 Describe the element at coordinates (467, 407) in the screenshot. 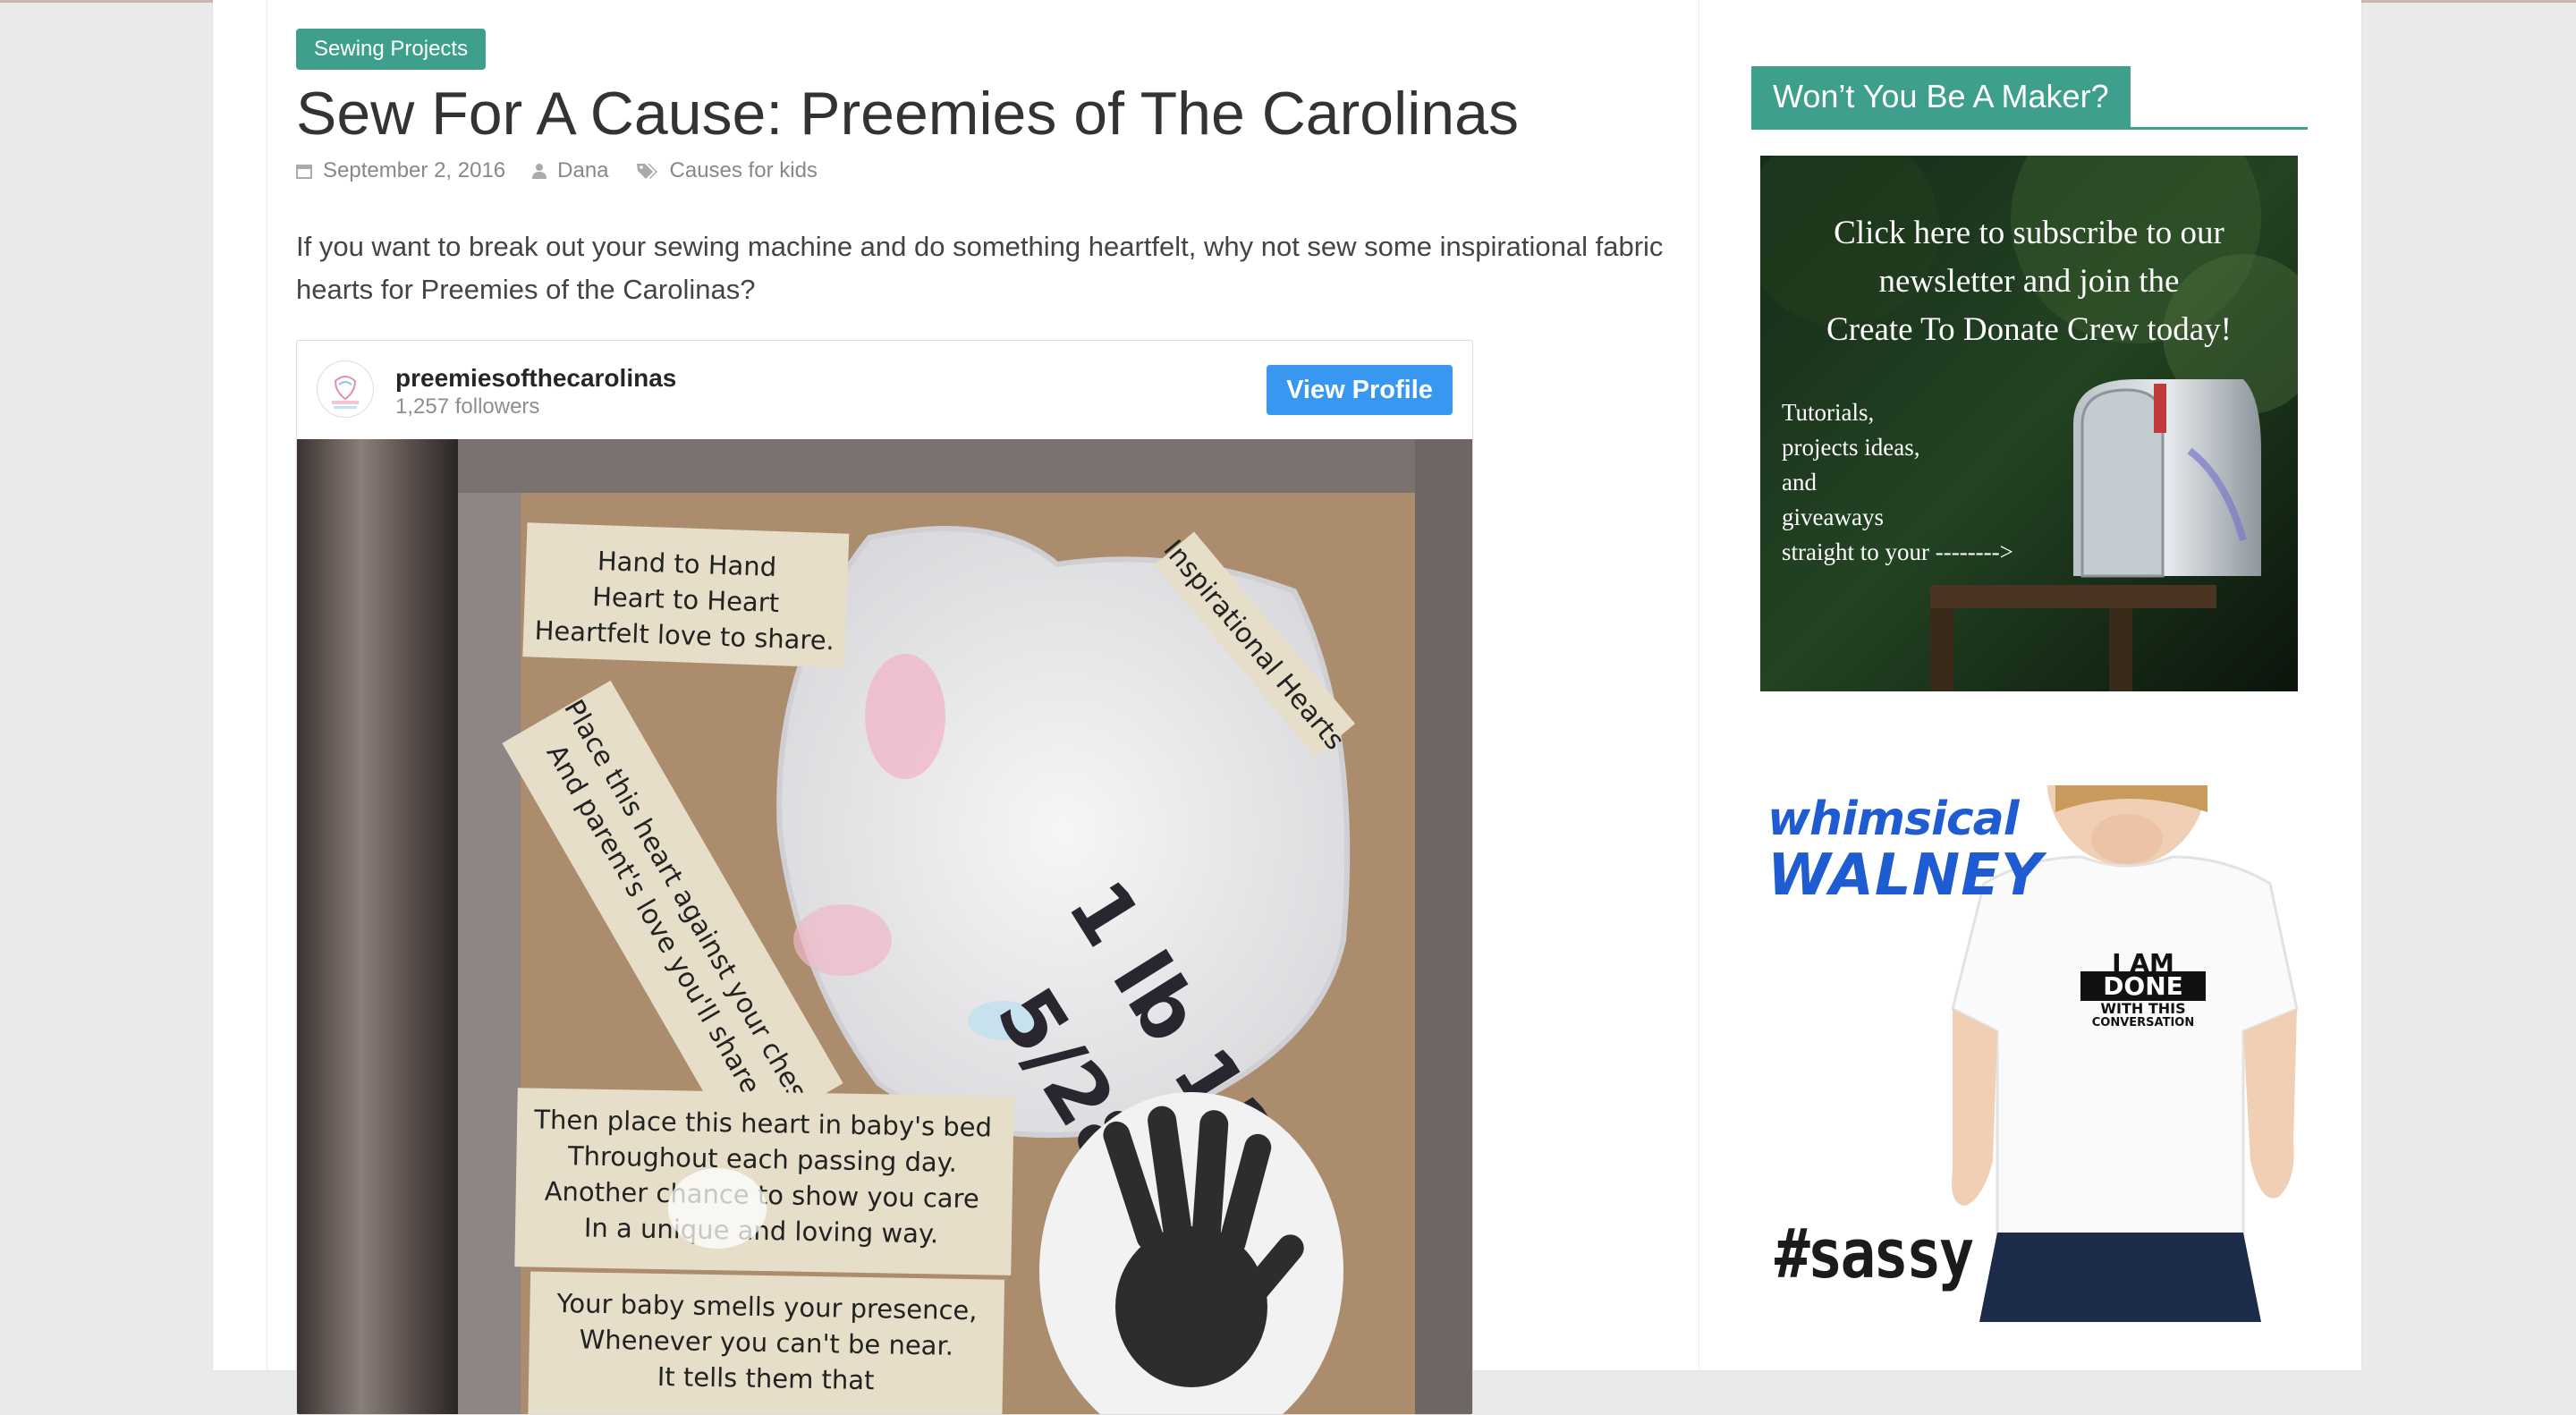

I see `instagram-followers: 1,257 followers` at that location.